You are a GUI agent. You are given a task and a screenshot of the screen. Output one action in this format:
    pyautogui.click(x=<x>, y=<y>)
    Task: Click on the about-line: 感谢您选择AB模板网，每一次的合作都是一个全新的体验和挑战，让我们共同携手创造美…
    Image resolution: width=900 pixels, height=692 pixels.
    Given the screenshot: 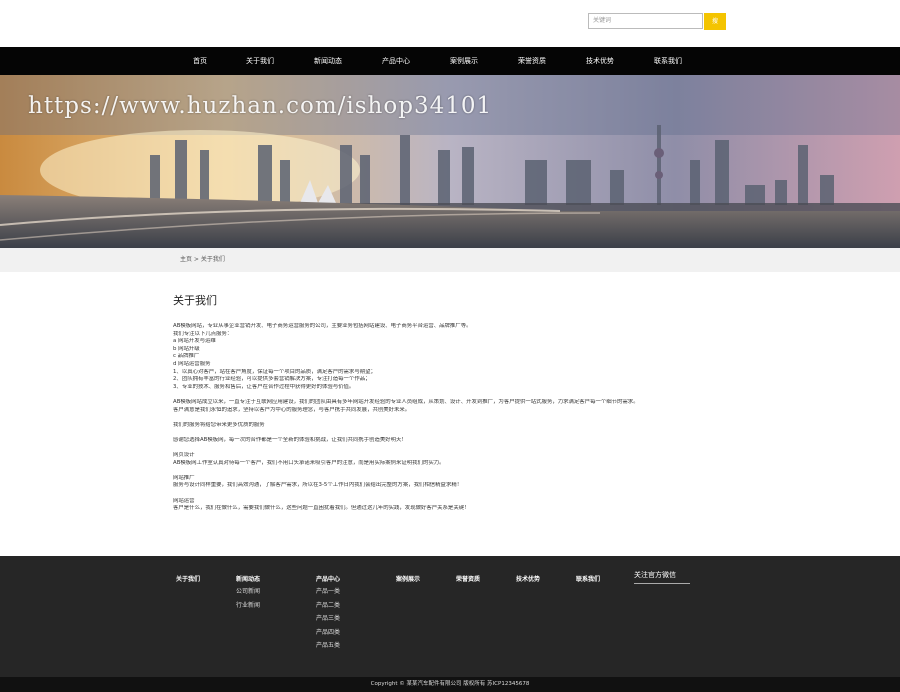 What is the action you would take?
    pyautogui.click(x=290, y=439)
    